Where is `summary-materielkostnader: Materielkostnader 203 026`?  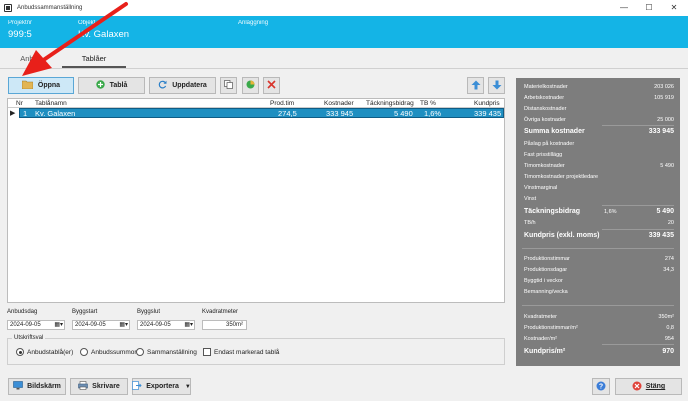 summary-materielkostnader: Materielkostnader 203 026 is located at coordinates (599, 87).